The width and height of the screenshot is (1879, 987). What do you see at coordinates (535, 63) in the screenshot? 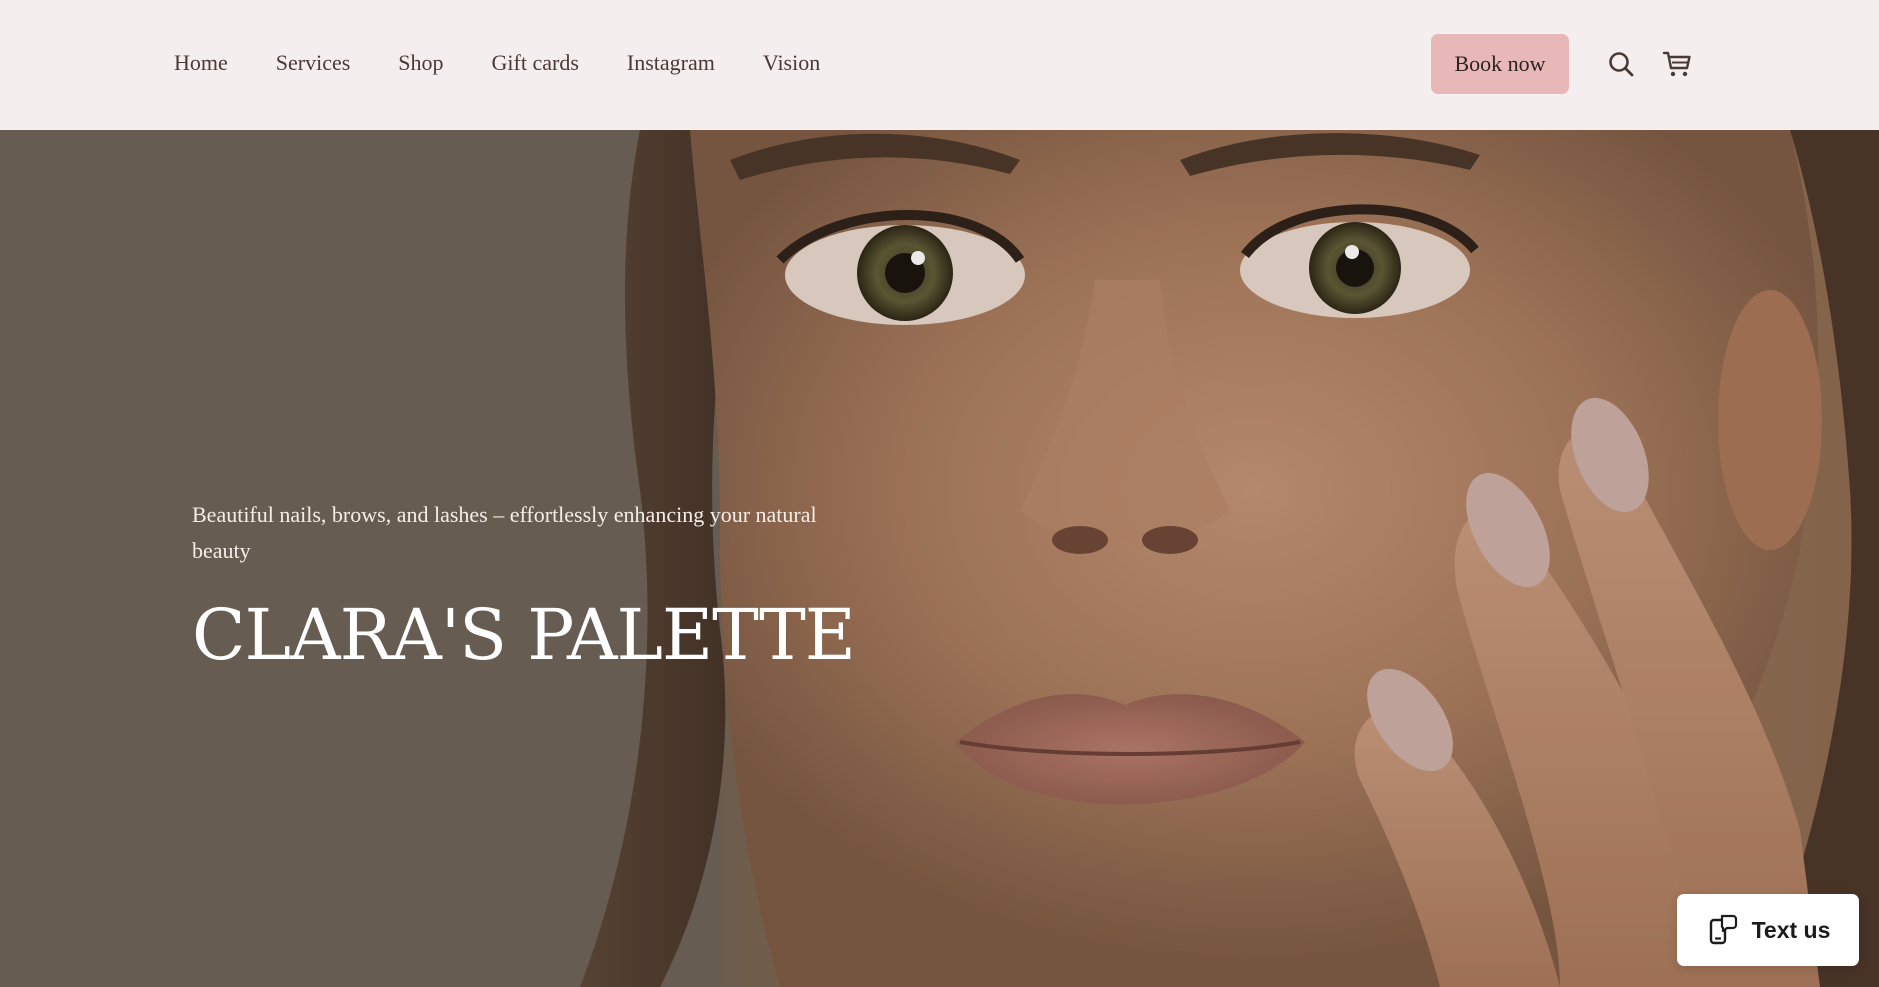
I see `nav-item-gift-cards: Gift cards` at bounding box center [535, 63].